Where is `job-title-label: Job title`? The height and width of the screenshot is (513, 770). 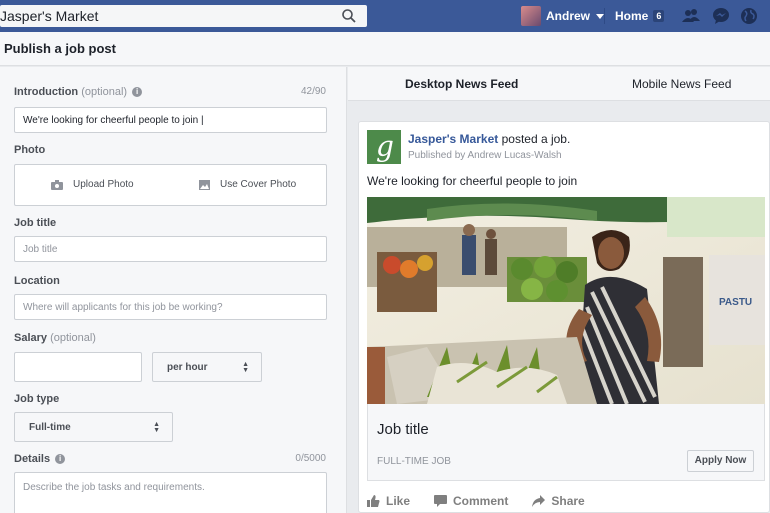 job-title-label: Job title is located at coordinates (35, 223).